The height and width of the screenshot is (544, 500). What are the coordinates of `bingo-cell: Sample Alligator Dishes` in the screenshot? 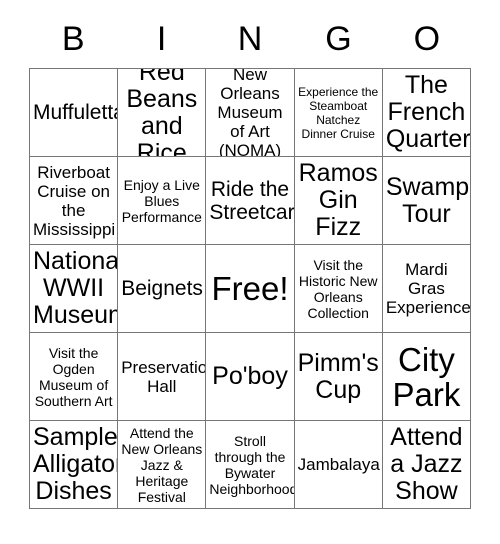 It's located at (74, 465).